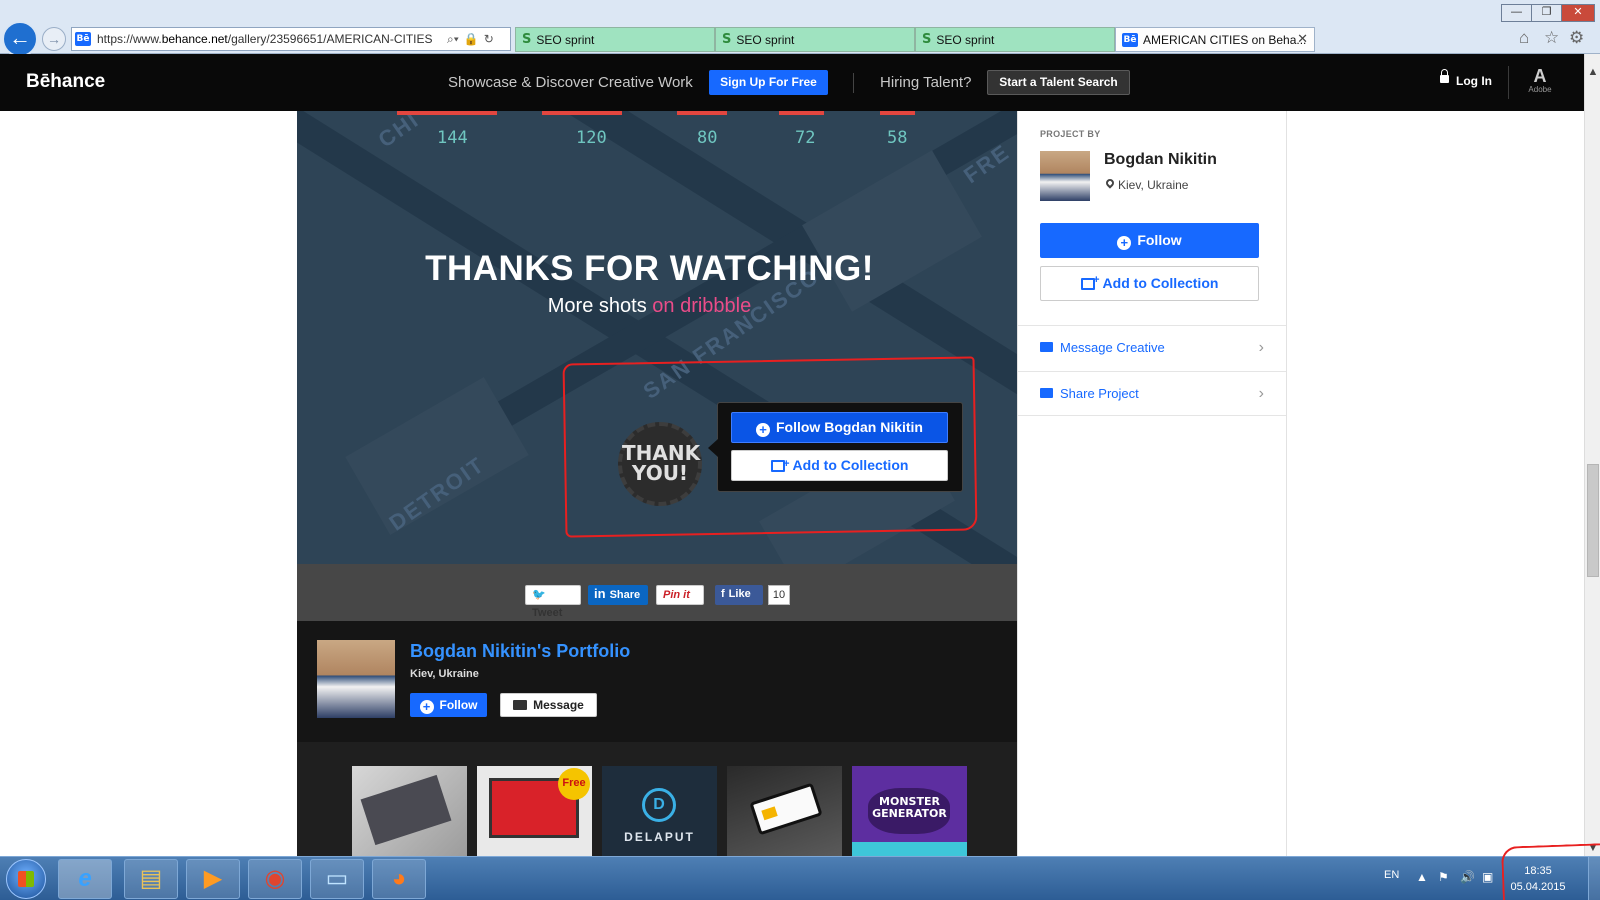 The width and height of the screenshot is (1600, 900). I want to click on tray-expand-icon: ▲, so click(1422, 877).